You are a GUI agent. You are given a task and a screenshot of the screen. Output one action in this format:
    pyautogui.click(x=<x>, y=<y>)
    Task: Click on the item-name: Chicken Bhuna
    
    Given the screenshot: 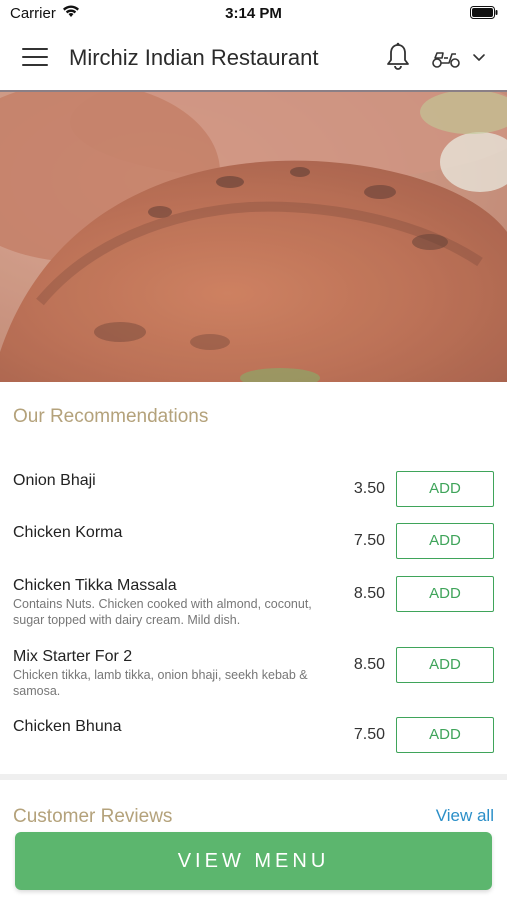 What is the action you would take?
    pyautogui.click(x=67, y=726)
    